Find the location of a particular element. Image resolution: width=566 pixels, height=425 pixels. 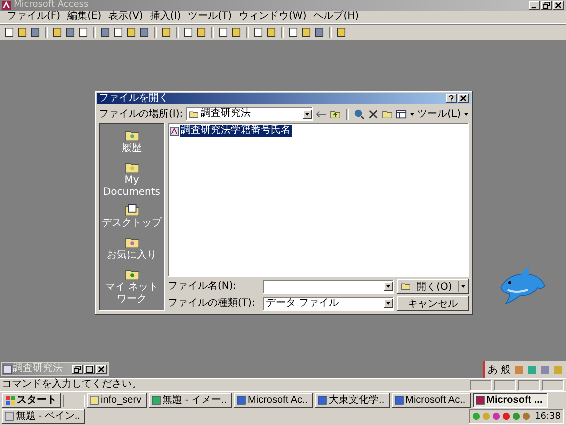

file-type-label: ファイルの種類(T): is located at coordinates (212, 303).